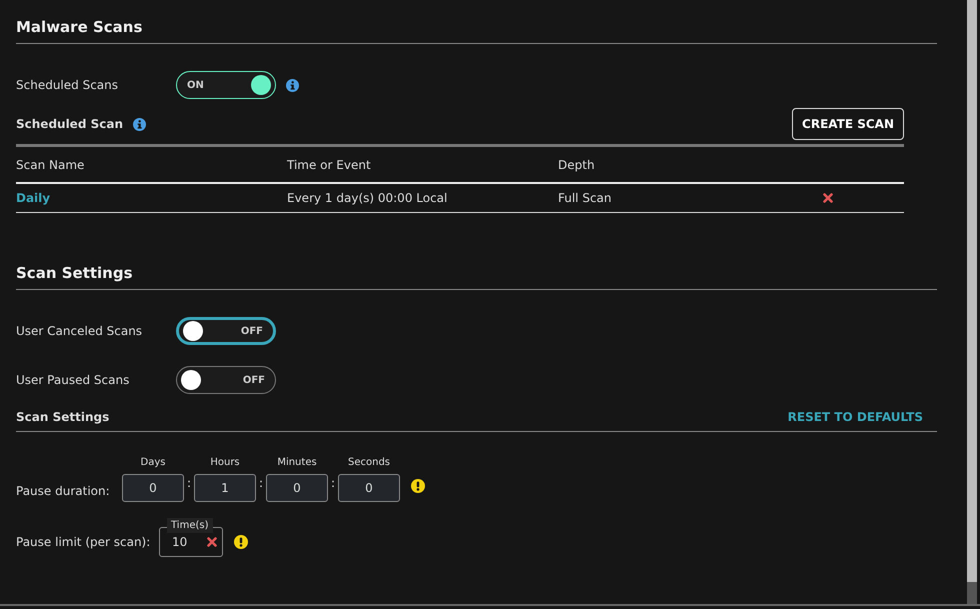 The width and height of the screenshot is (980, 609). Describe the element at coordinates (212, 542) in the screenshot. I see `clear-icon` at that location.